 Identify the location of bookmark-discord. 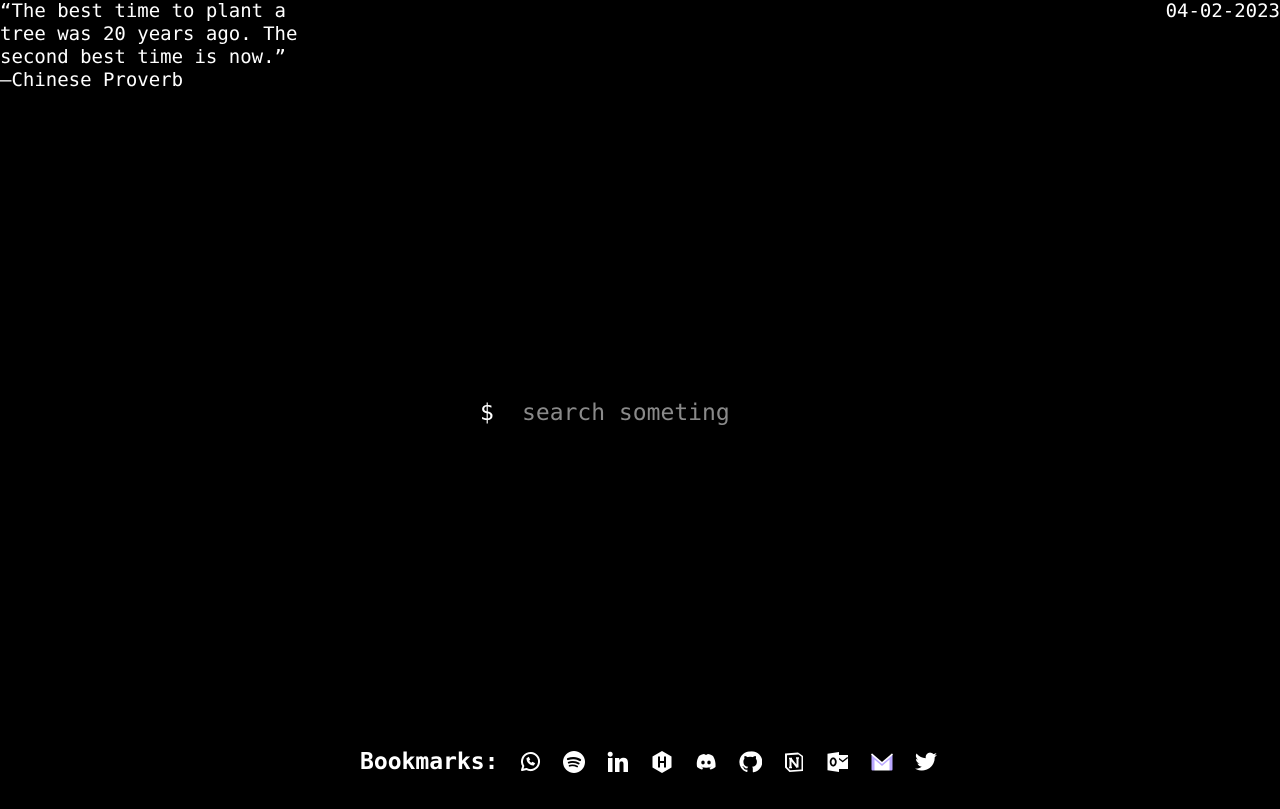
(706, 762).